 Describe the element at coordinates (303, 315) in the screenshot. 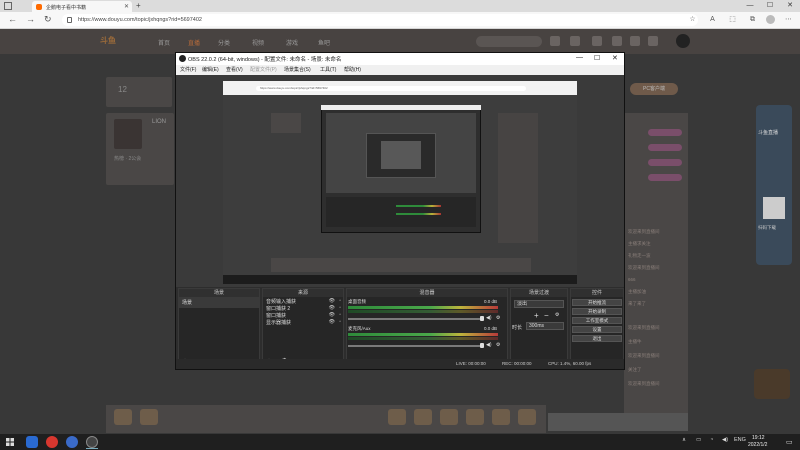

I see `source-item: 窗口捕获 👁 ▫` at that location.